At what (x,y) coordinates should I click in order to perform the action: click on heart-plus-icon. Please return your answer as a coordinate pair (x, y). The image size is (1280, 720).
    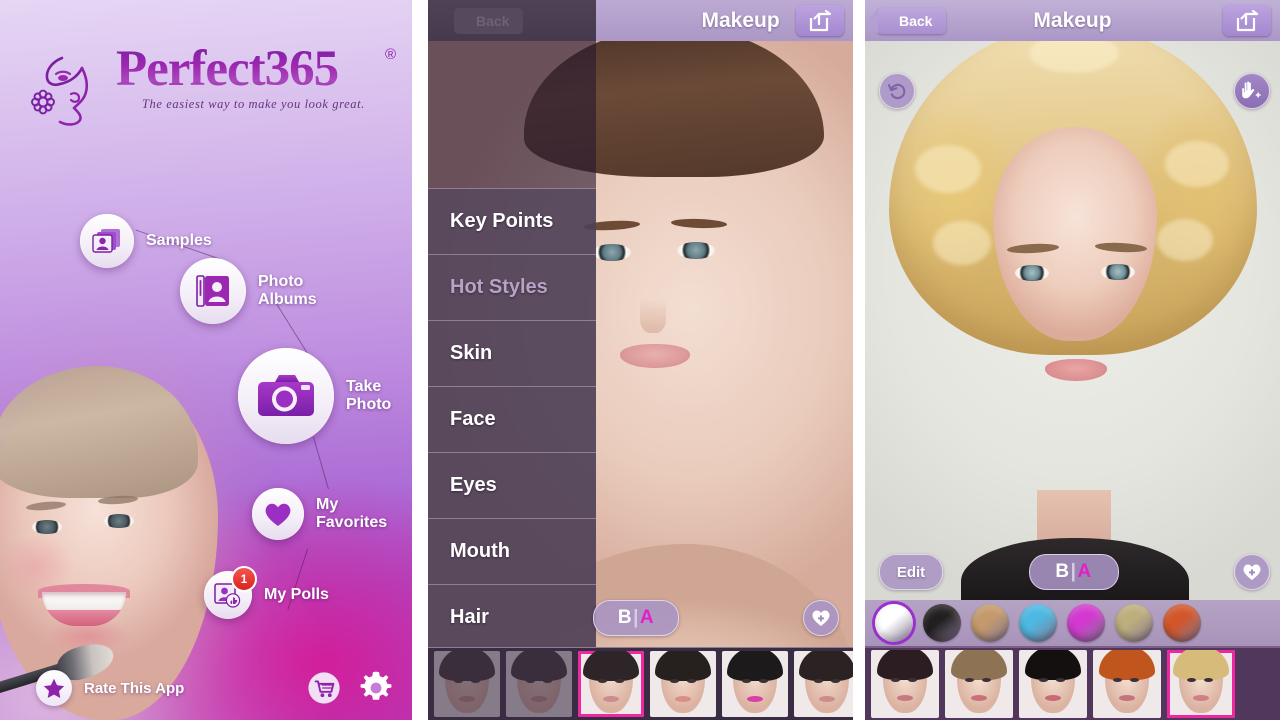
    Looking at the image, I should click on (1252, 572).